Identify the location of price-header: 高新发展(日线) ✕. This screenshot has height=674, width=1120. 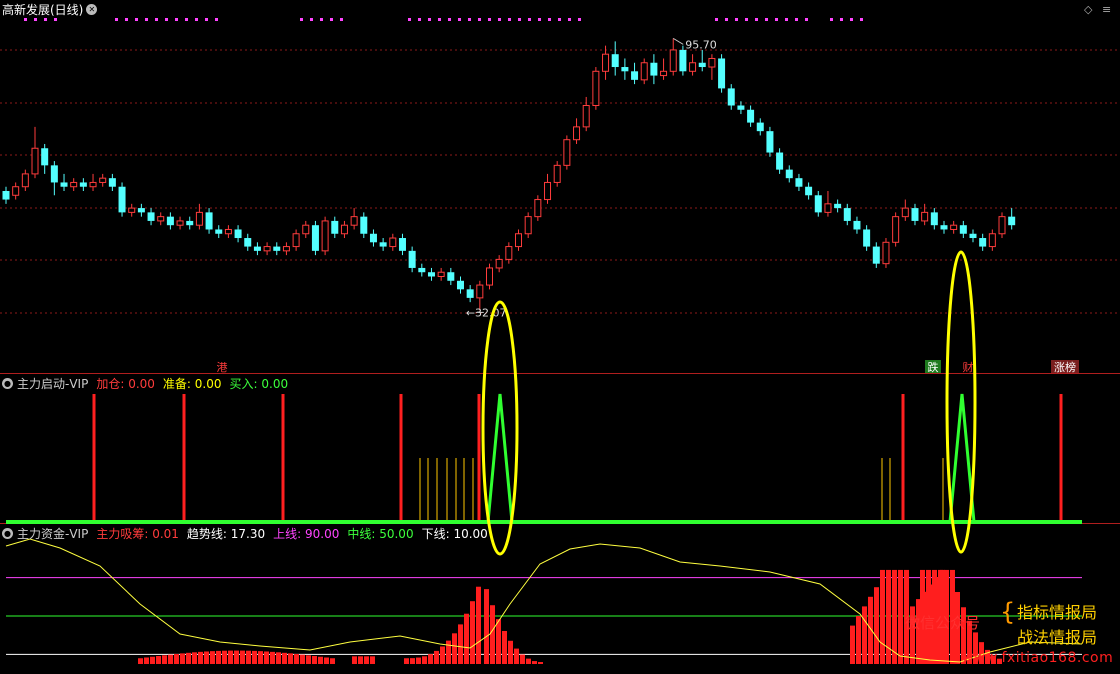
(51, 9).